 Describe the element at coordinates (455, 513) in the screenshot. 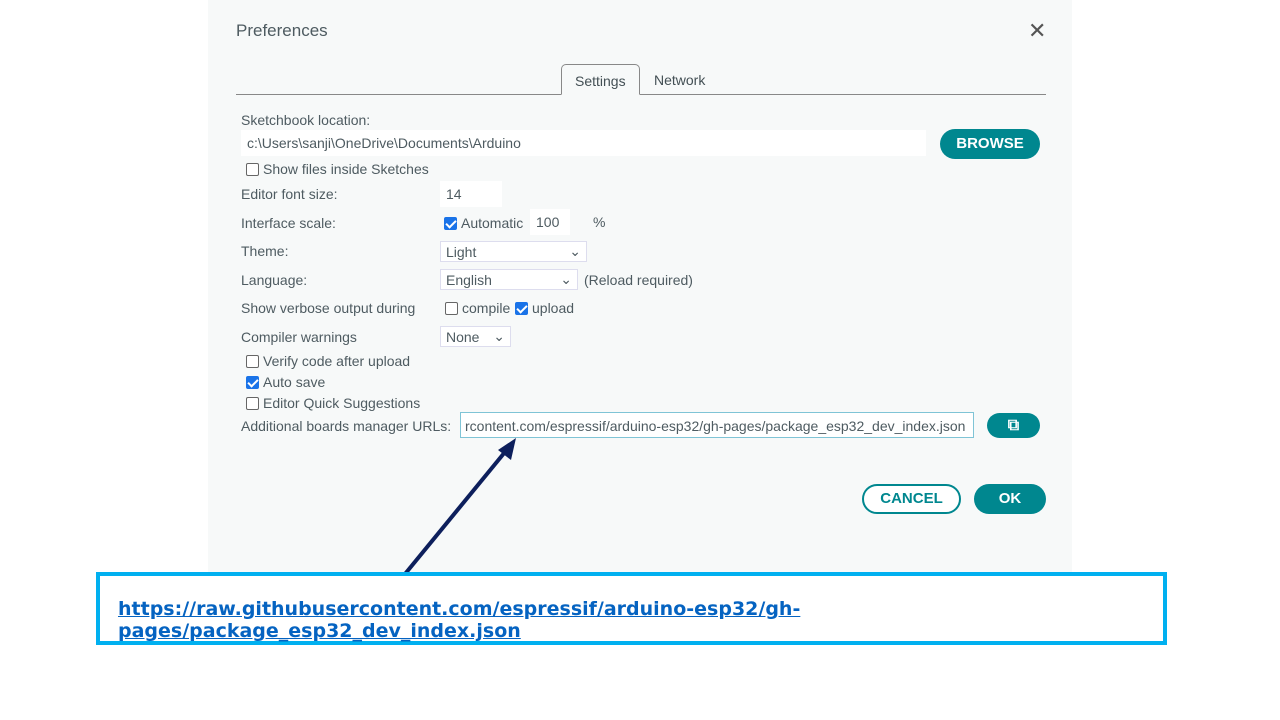

I see `arrow-line` at that location.